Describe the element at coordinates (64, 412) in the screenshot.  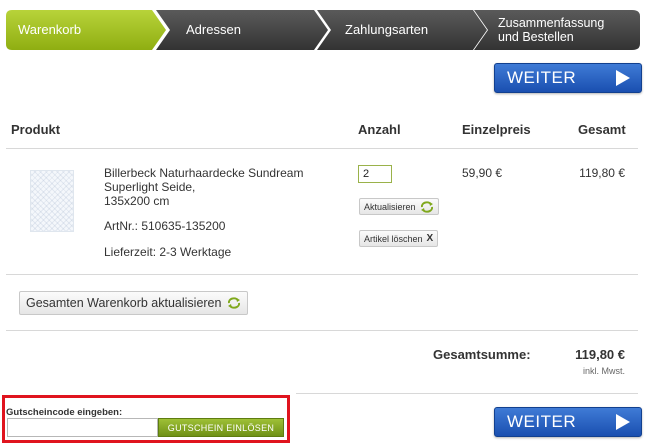
I see `coupon-label: Gutscheincode eingeben:` at that location.